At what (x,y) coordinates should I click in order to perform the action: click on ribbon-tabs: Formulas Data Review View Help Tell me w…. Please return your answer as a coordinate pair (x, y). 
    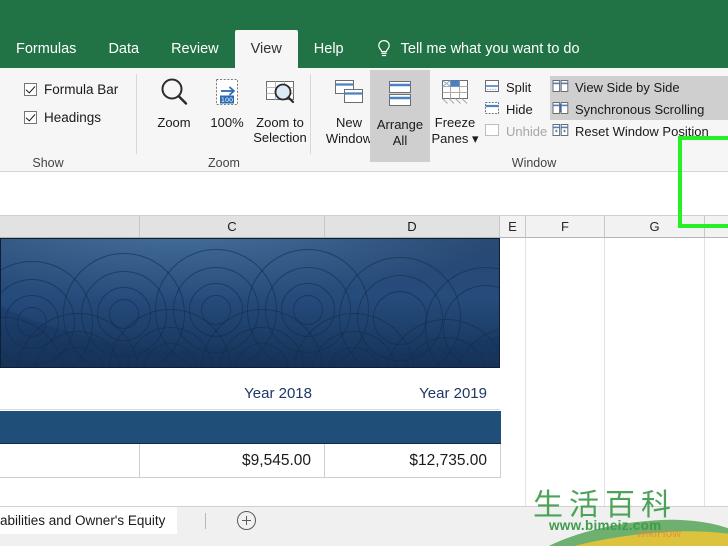
    Looking at the image, I should click on (364, 49).